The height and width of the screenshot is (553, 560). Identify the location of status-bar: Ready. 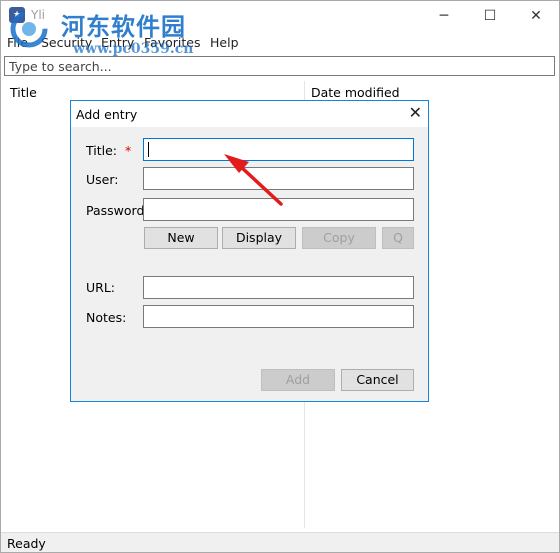
(280, 542).